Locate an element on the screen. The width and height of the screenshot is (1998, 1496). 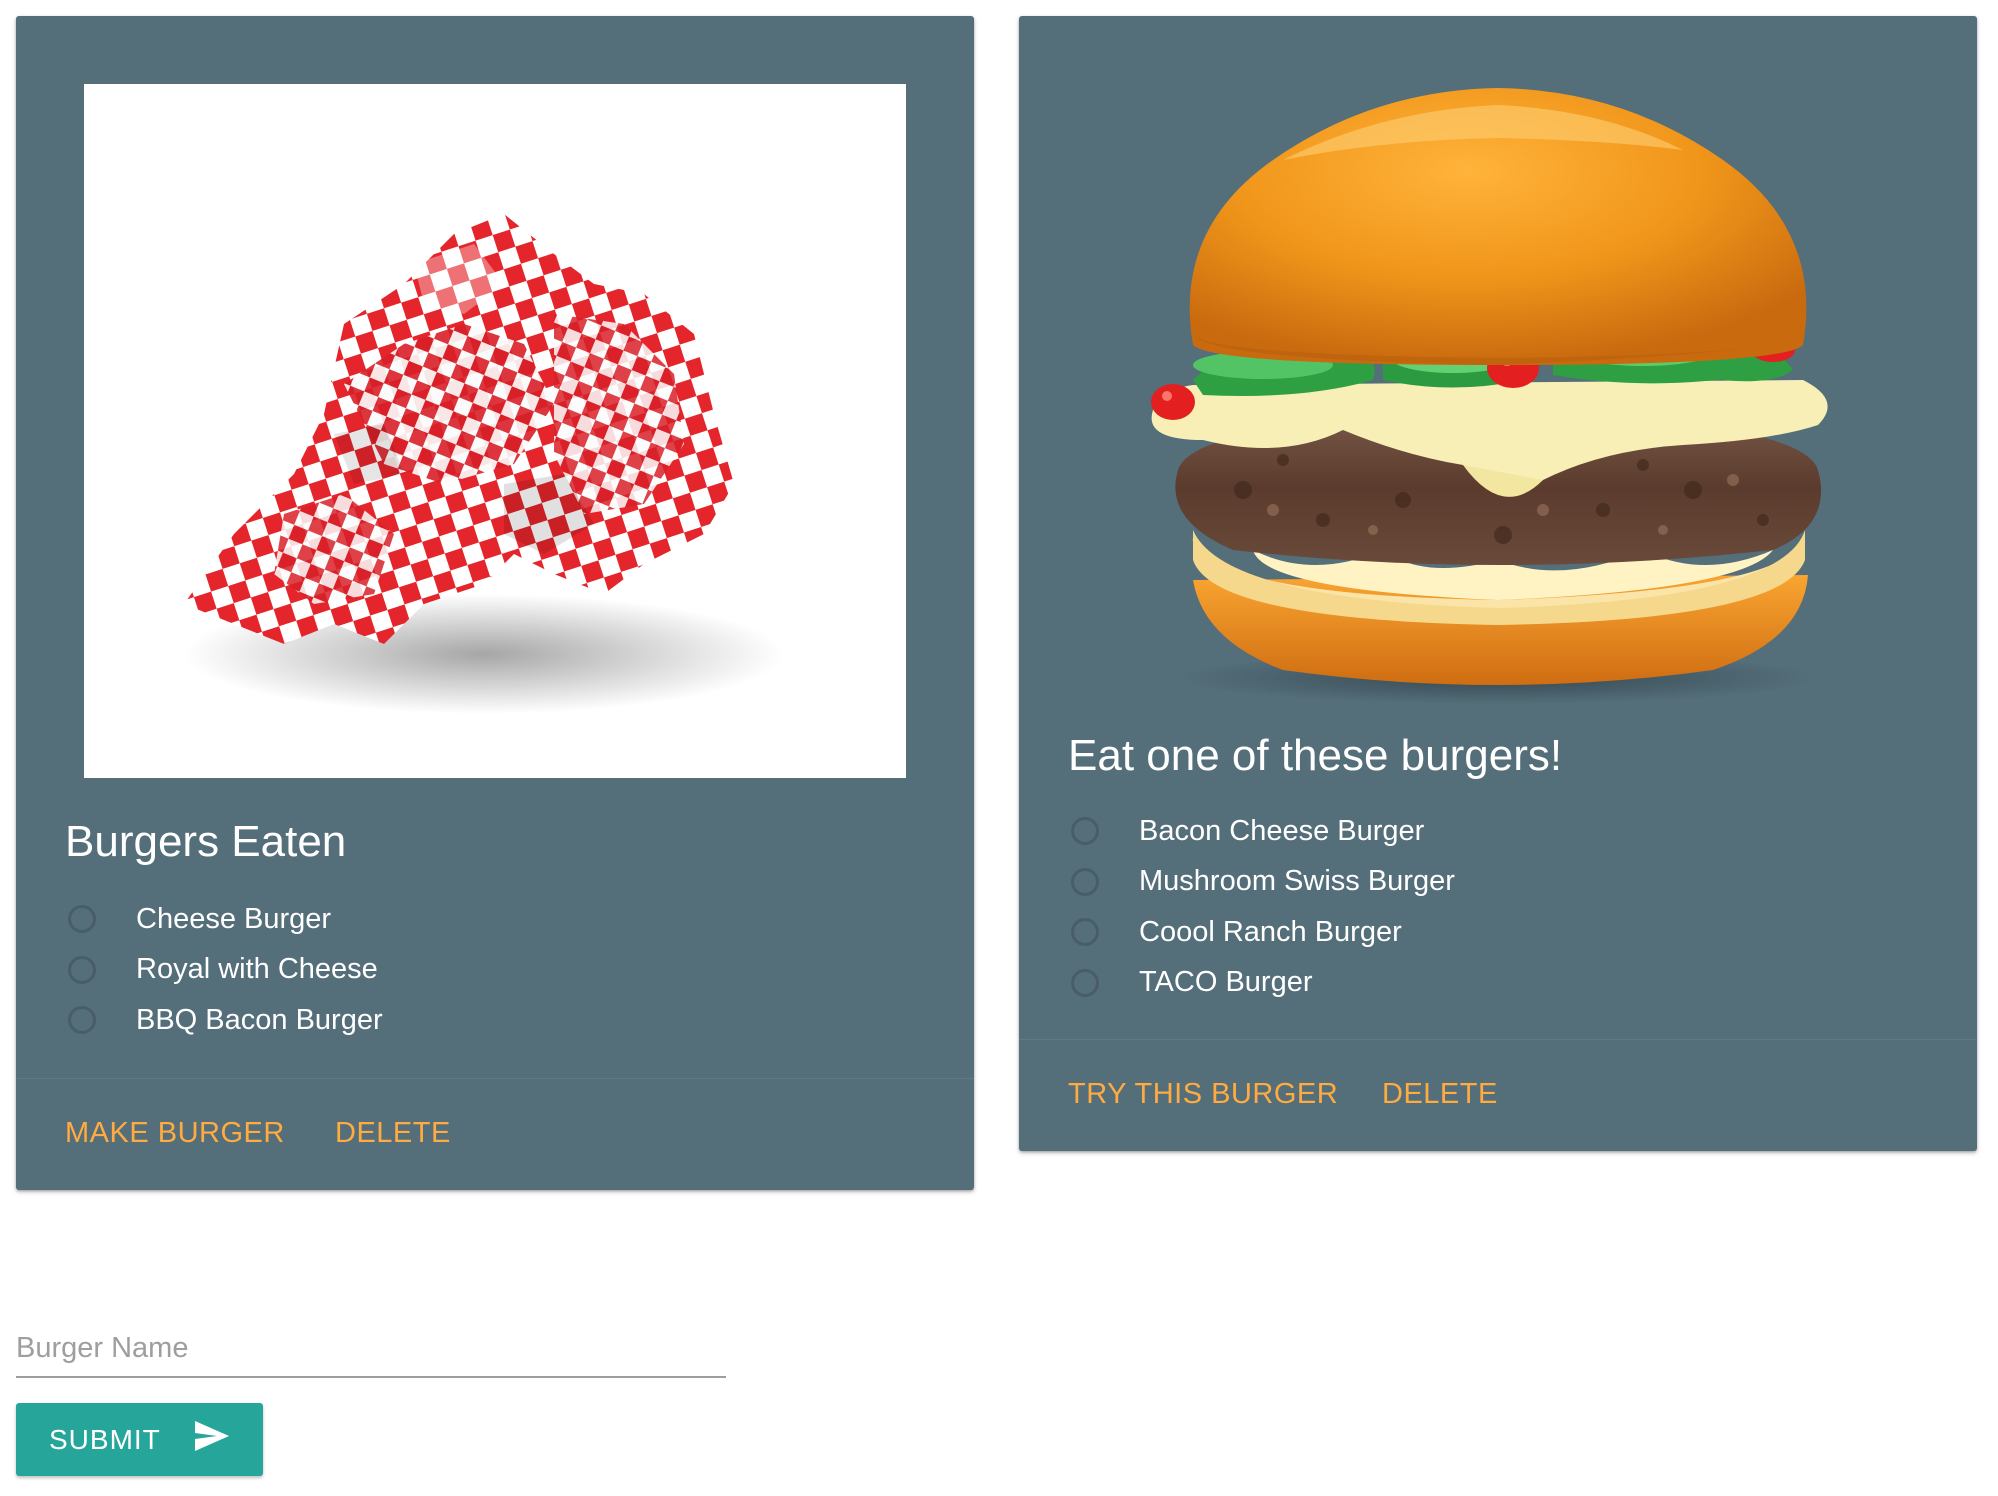
burger-name: BBQ Bacon Burger is located at coordinates (259, 1019).